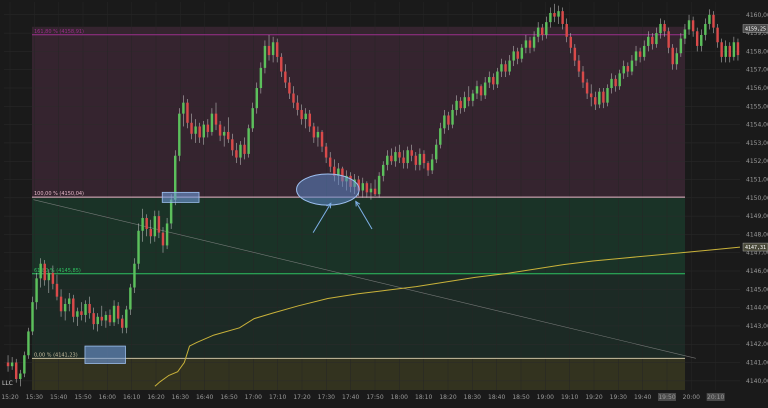 The height and width of the screenshot is (408, 768). What do you see at coordinates (56, 355) in the screenshot?
I see `fib-label: 0,00 % (4141,23)` at bounding box center [56, 355].